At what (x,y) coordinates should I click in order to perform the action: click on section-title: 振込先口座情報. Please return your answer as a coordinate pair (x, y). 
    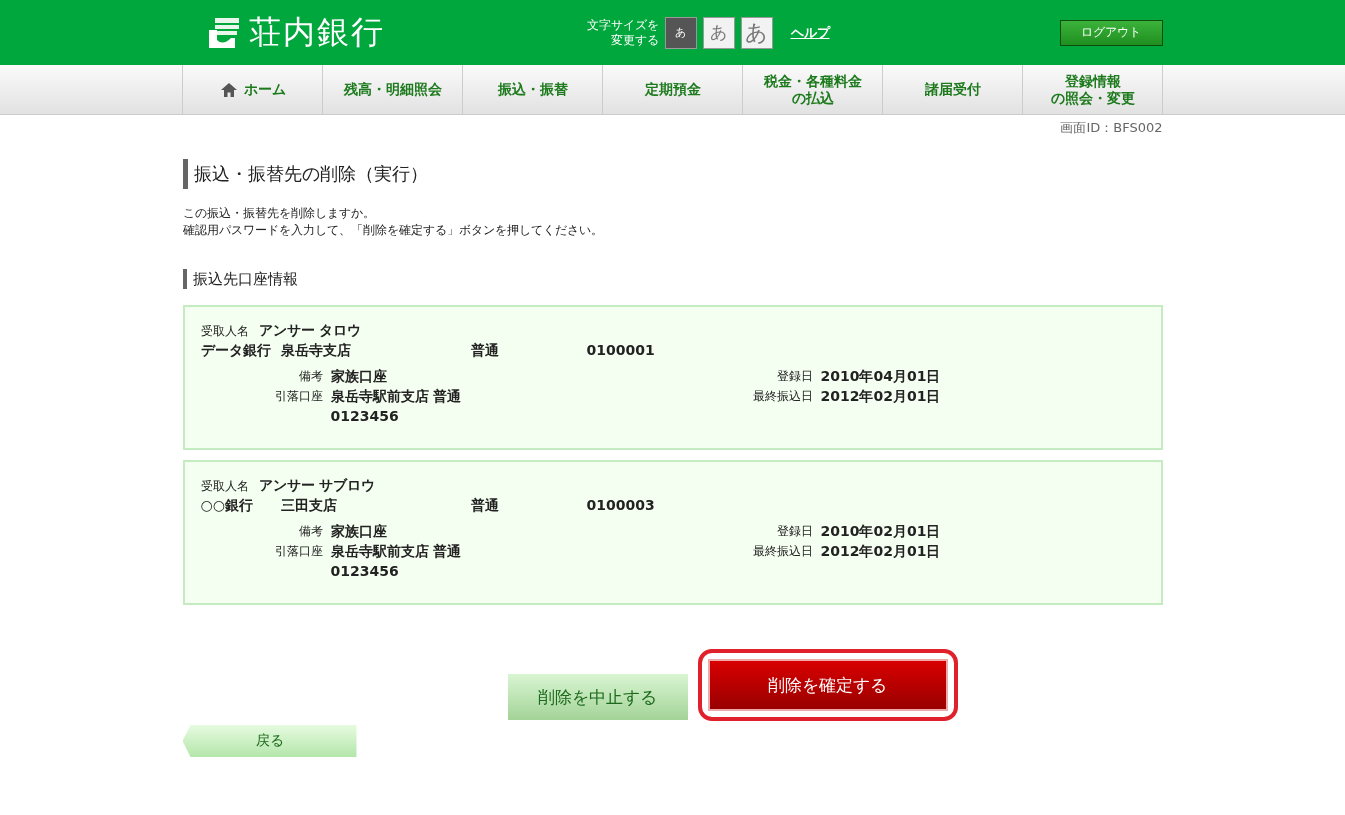
    Looking at the image, I should click on (672, 279).